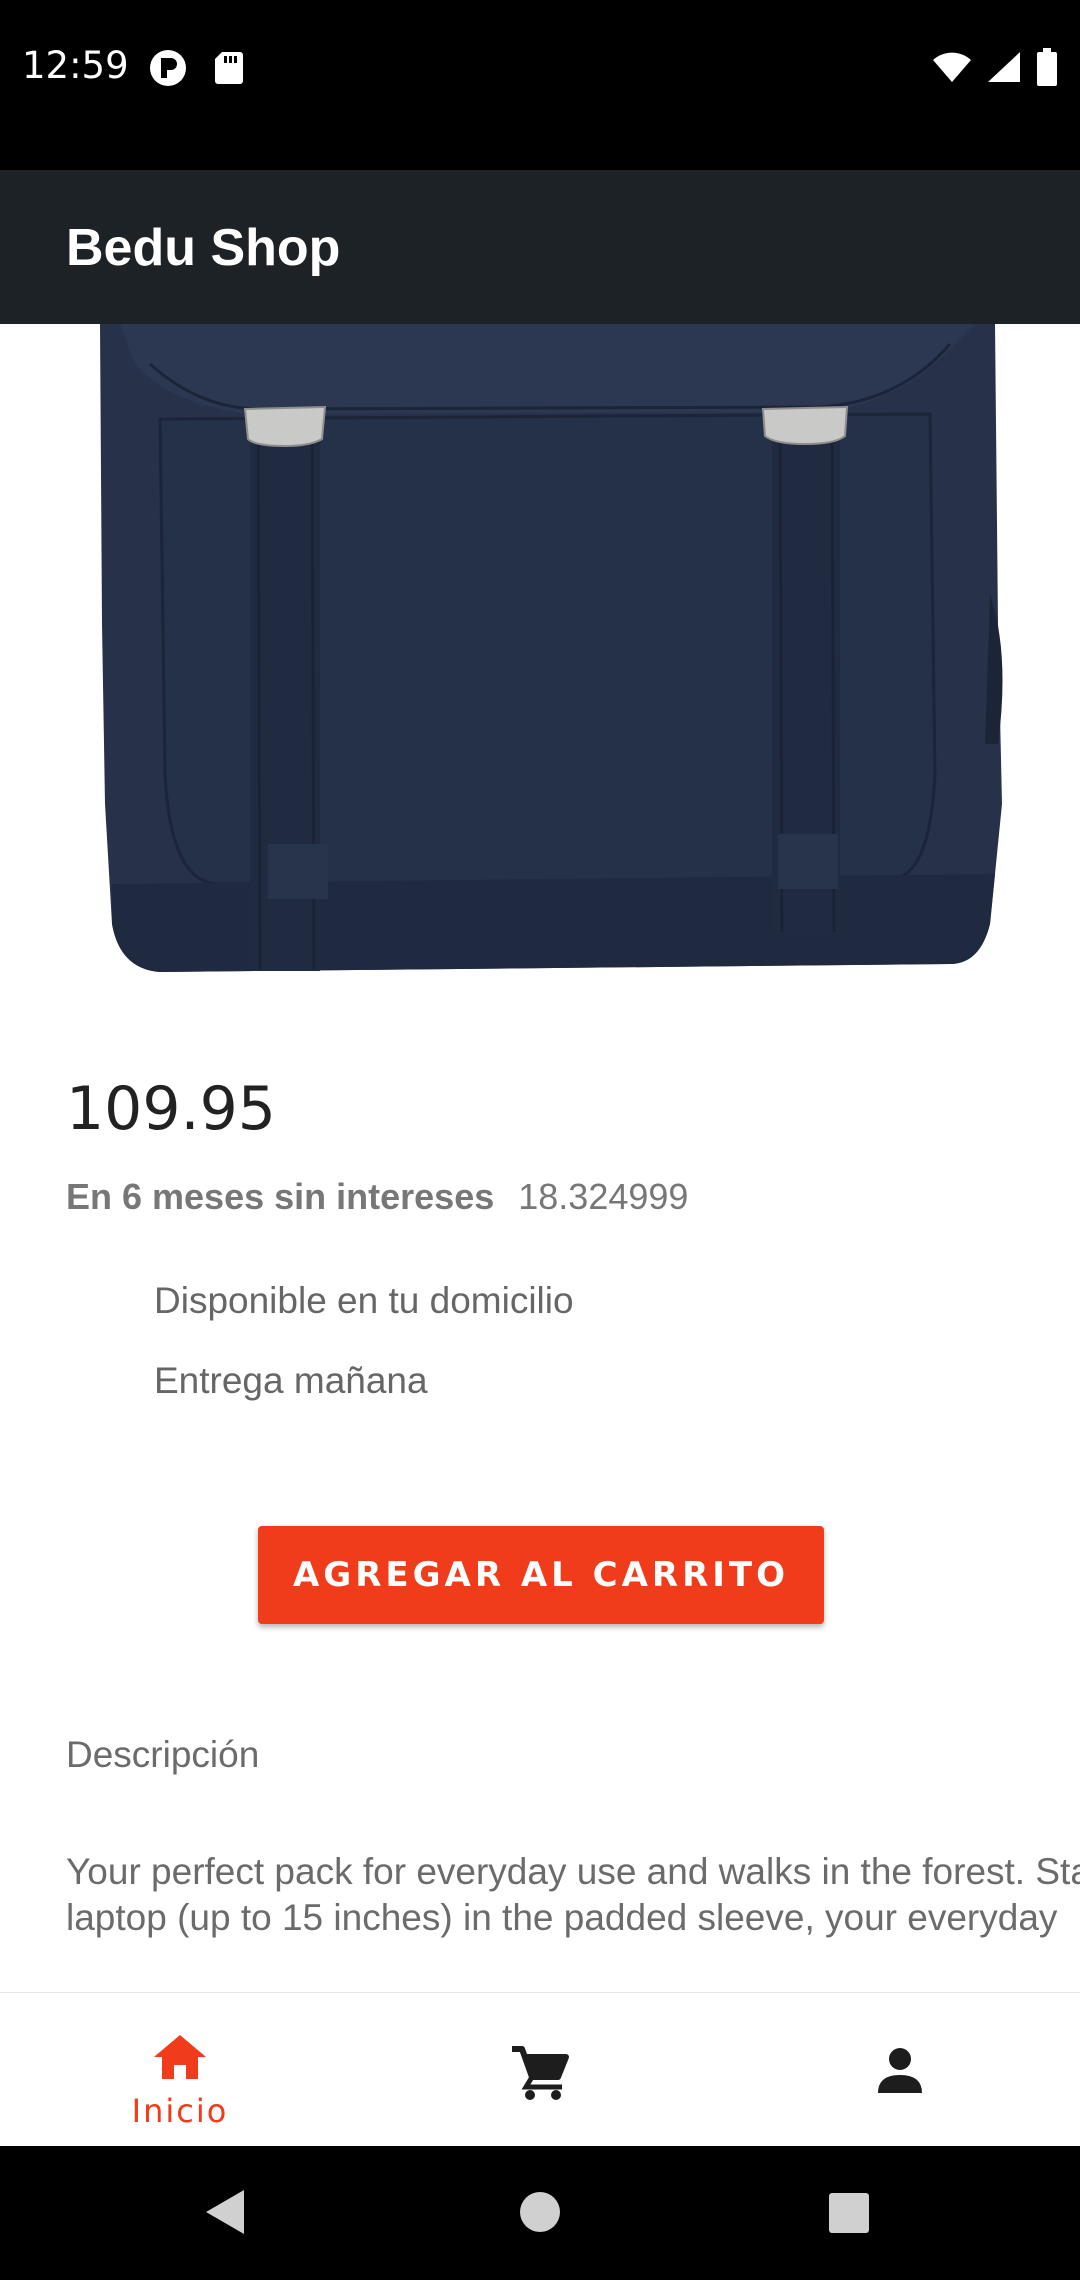  Describe the element at coordinates (75, 65) in the screenshot. I see `status-time: 12:59` at that location.